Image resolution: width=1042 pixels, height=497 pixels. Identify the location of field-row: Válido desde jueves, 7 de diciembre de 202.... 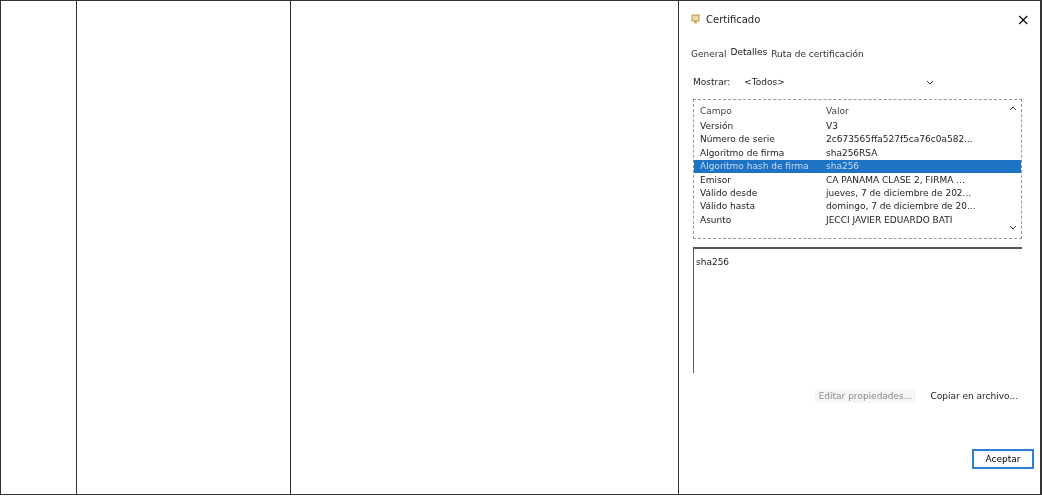
(857, 193).